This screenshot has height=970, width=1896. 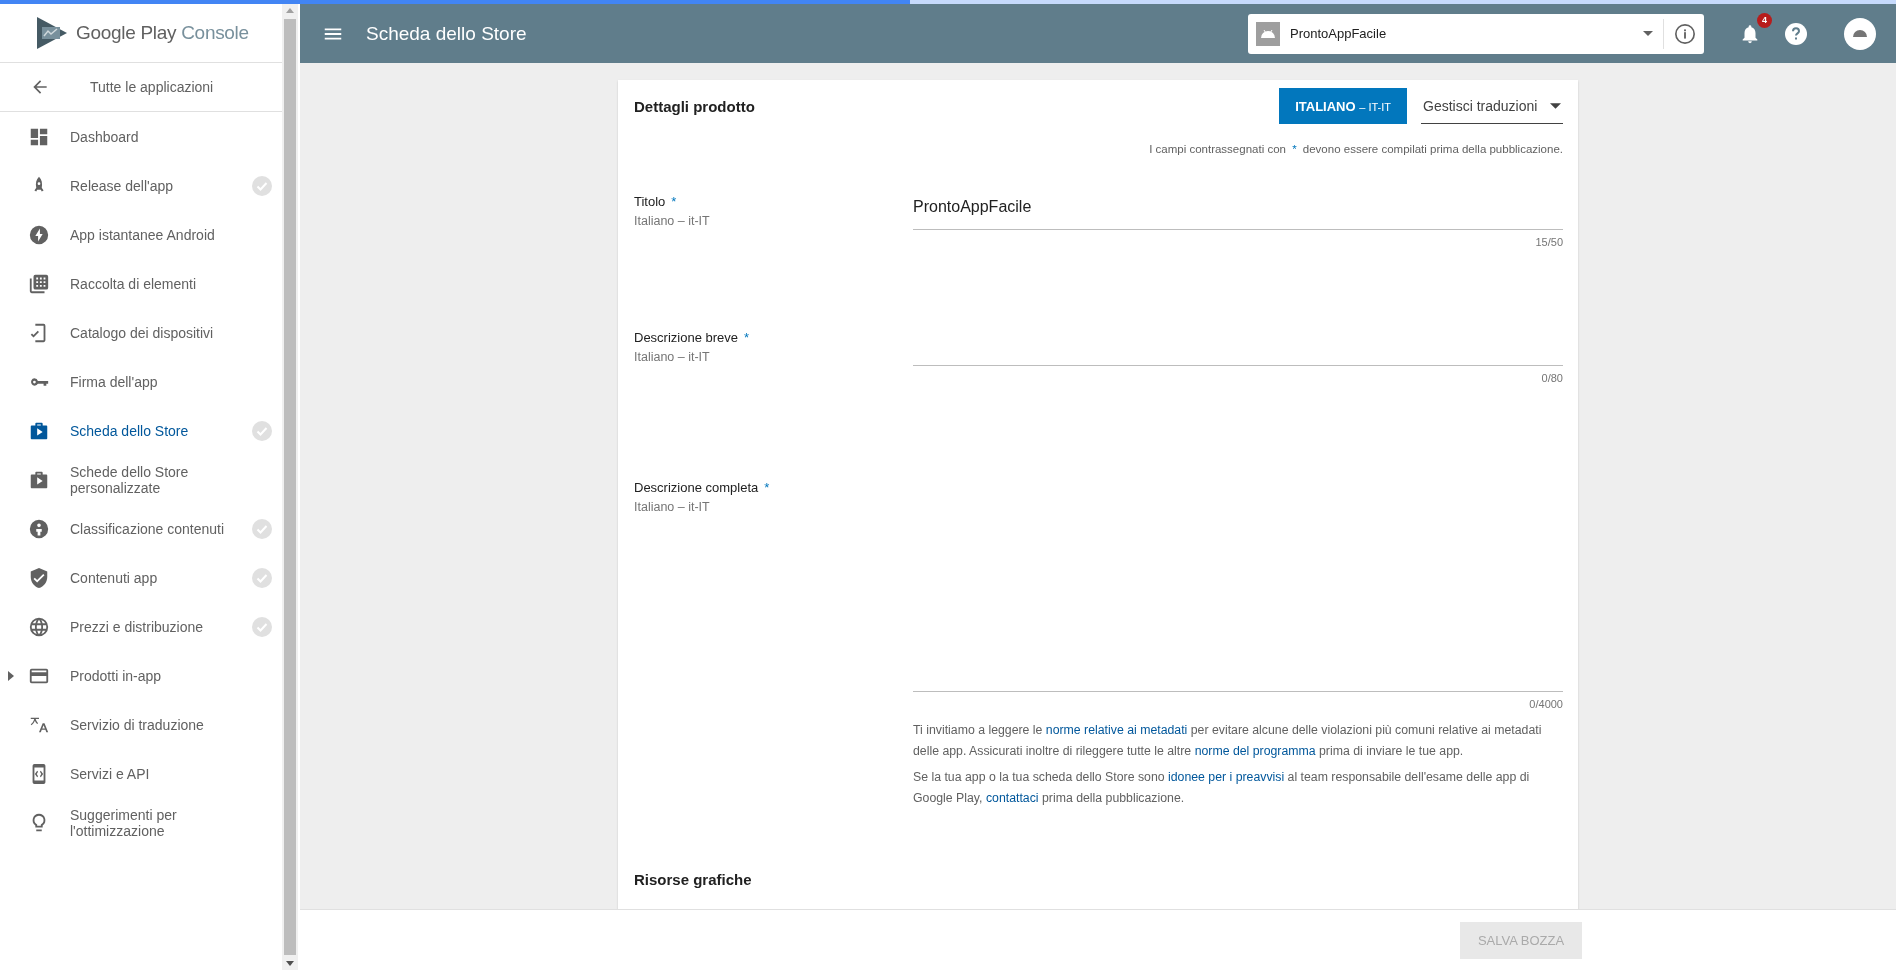 What do you see at coordinates (290, 487) in the screenshot?
I see `sidebar-scrollbar` at bounding box center [290, 487].